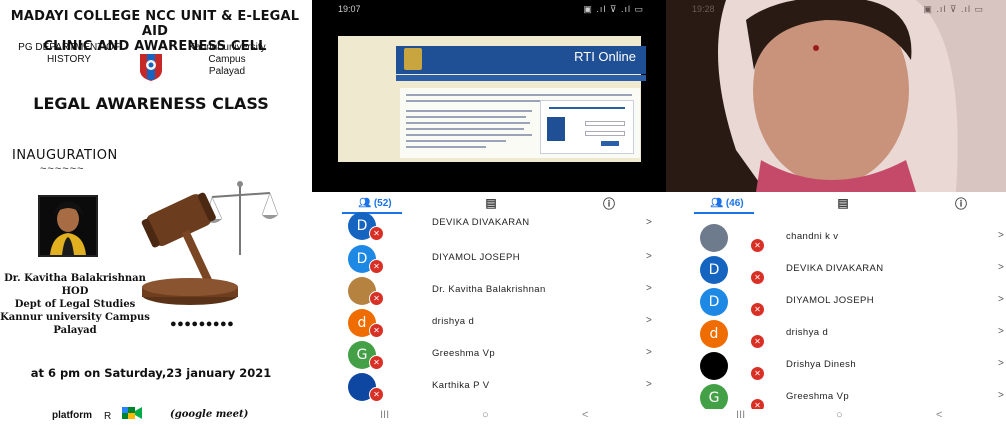  What do you see at coordinates (961, 203) in the screenshot?
I see `tab-info: ⓘ` at bounding box center [961, 203].